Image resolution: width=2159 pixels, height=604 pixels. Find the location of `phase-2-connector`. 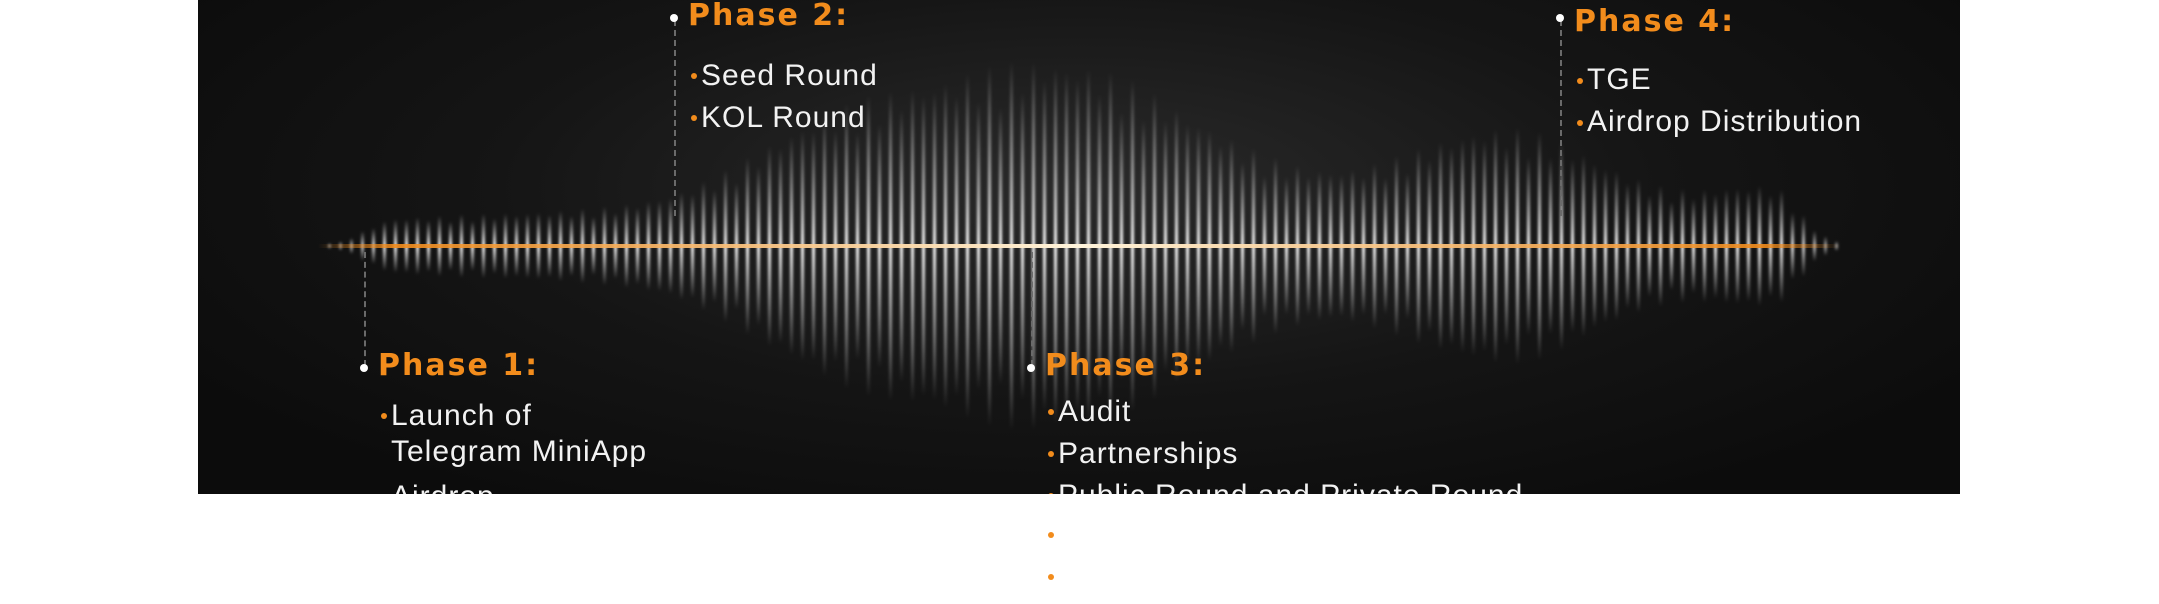

phase-2-connector is located at coordinates (675, 118).